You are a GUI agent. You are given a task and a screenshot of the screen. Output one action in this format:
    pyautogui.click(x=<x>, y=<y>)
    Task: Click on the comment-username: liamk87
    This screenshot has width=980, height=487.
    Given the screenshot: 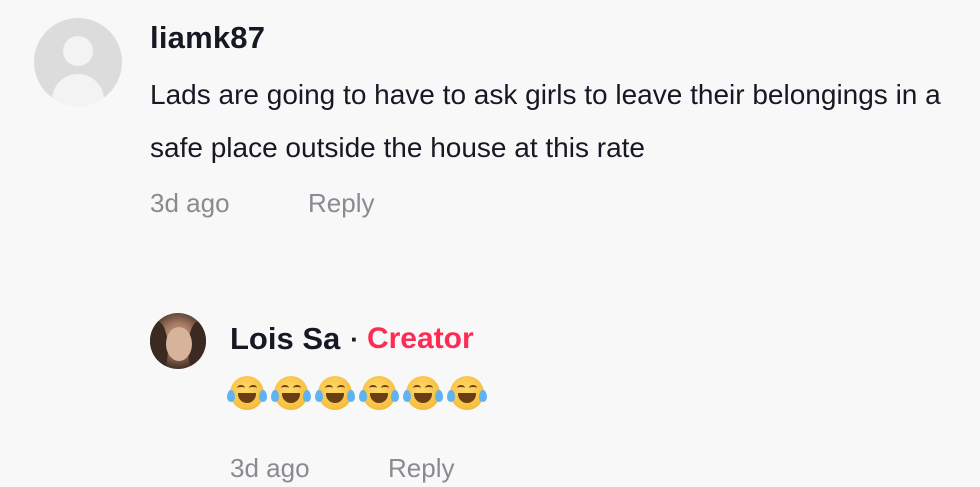 What is the action you would take?
    pyautogui.click(x=550, y=38)
    